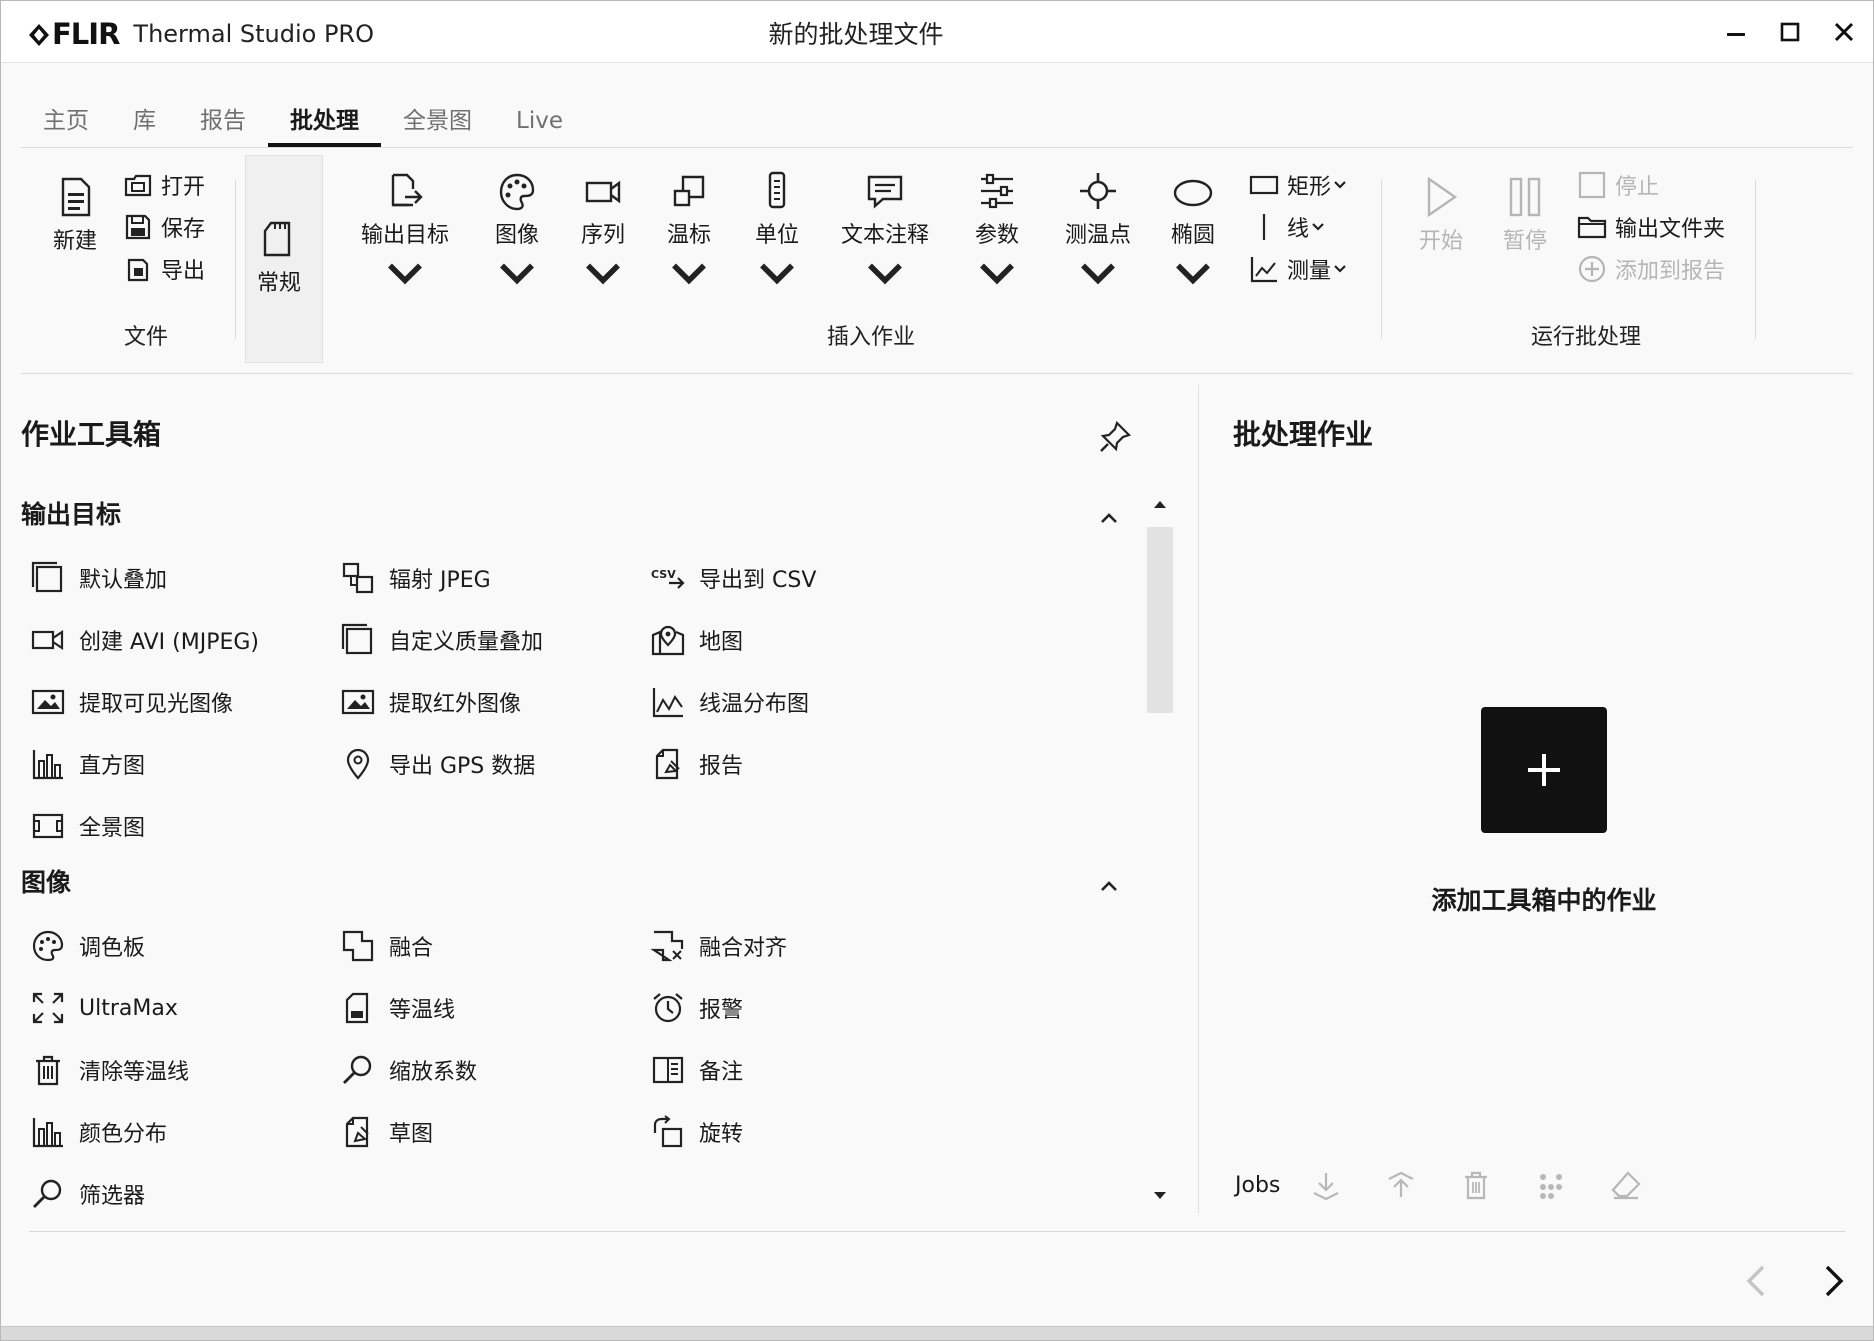 The width and height of the screenshot is (1874, 1341). Describe the element at coordinates (324, 123) in the screenshot. I see `tab-batch: 批处理` at that location.